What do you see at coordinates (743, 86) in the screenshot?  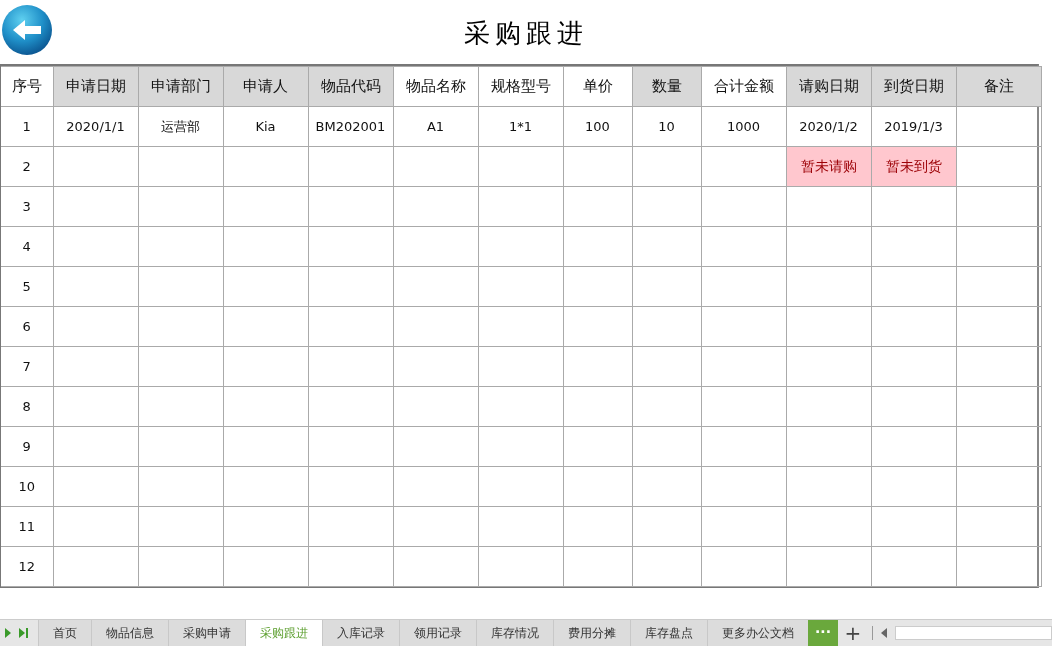 I see `column-header: 合计金额` at bounding box center [743, 86].